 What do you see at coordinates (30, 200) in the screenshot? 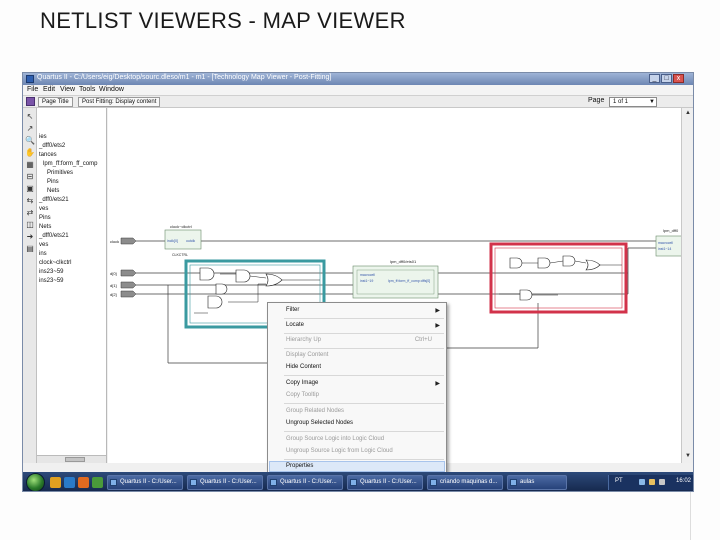
I see `swap-icon: ⇆` at bounding box center [30, 200].